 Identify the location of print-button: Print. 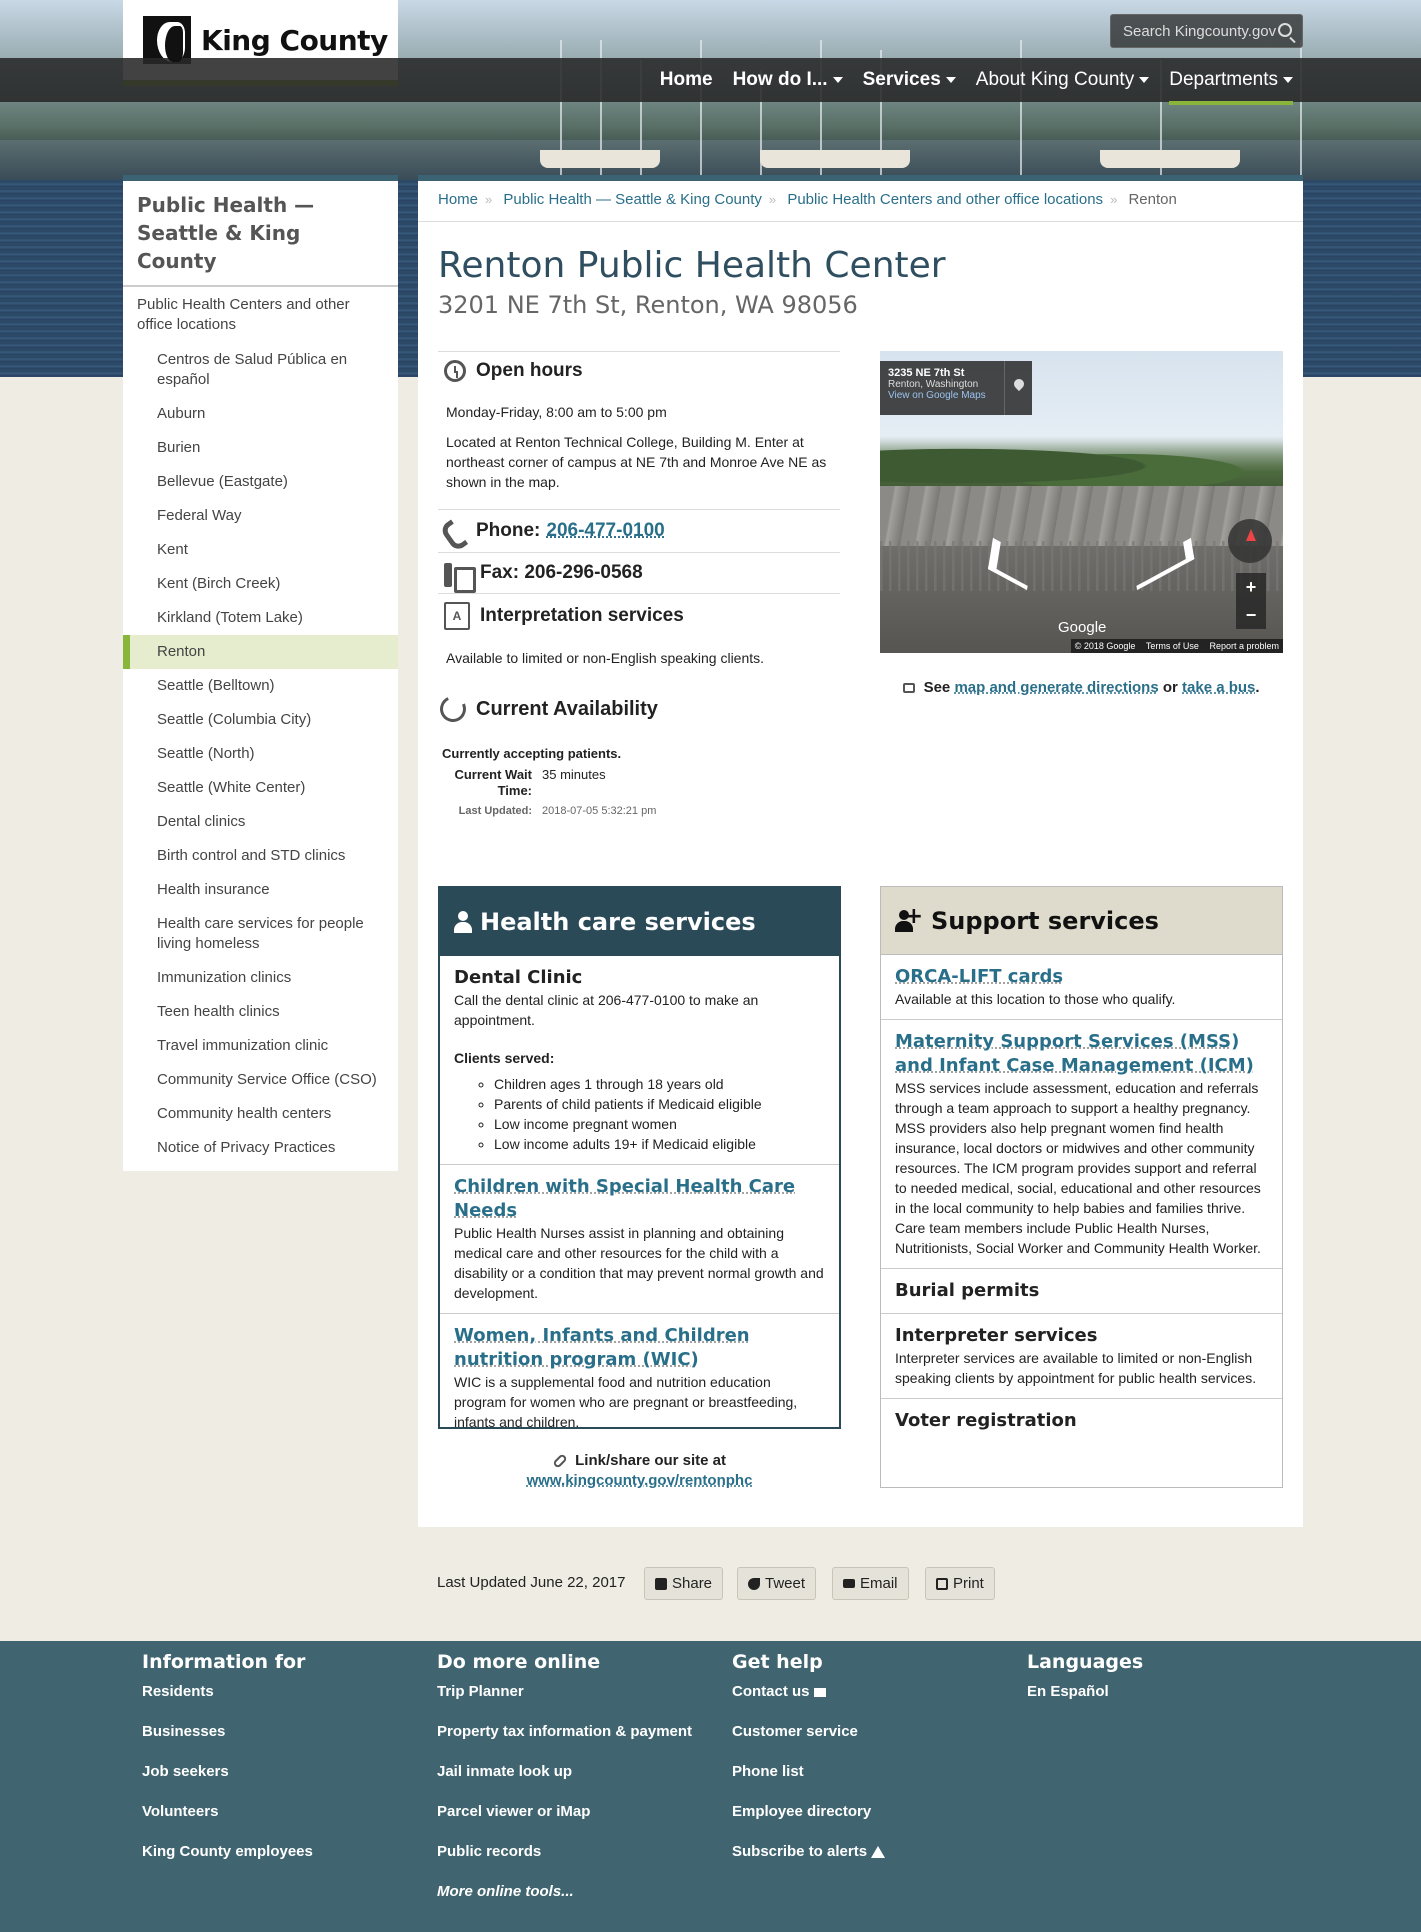
(960, 1583).